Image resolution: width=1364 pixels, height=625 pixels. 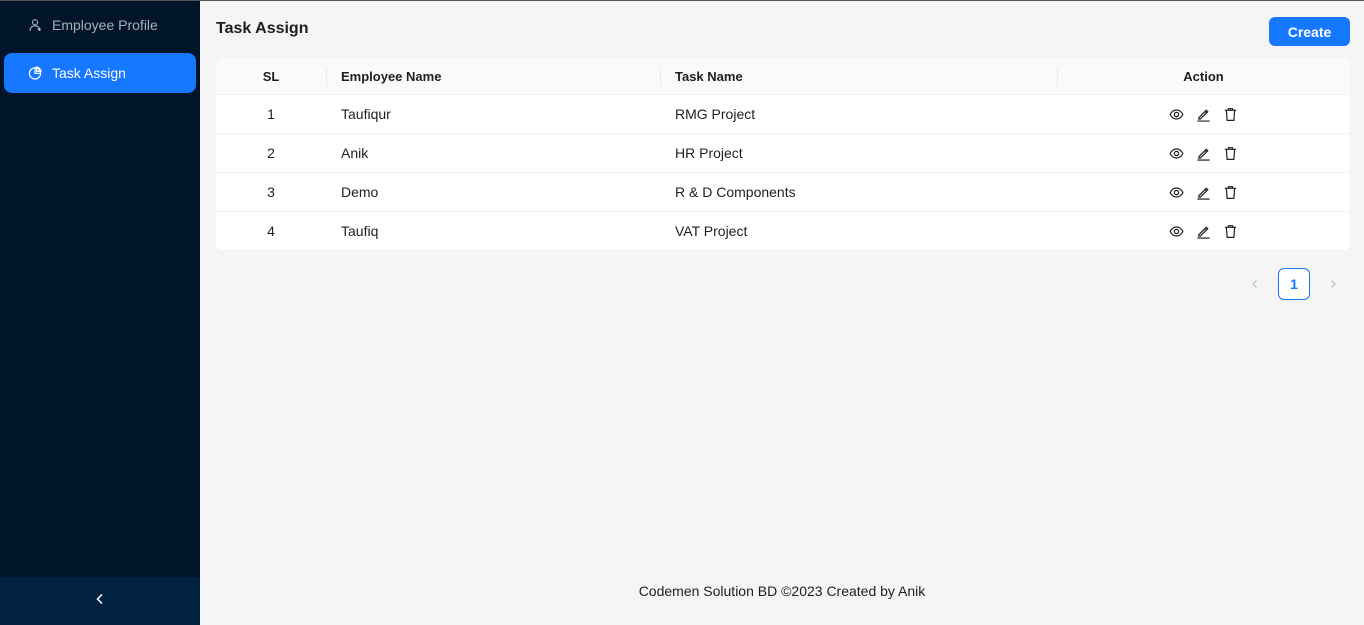 I want to click on cell-employee-name: Anik, so click(x=355, y=153).